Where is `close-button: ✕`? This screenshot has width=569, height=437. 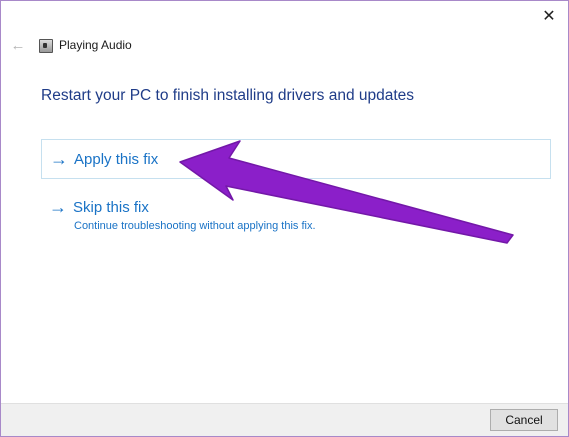
close-button: ✕ is located at coordinates (549, 16).